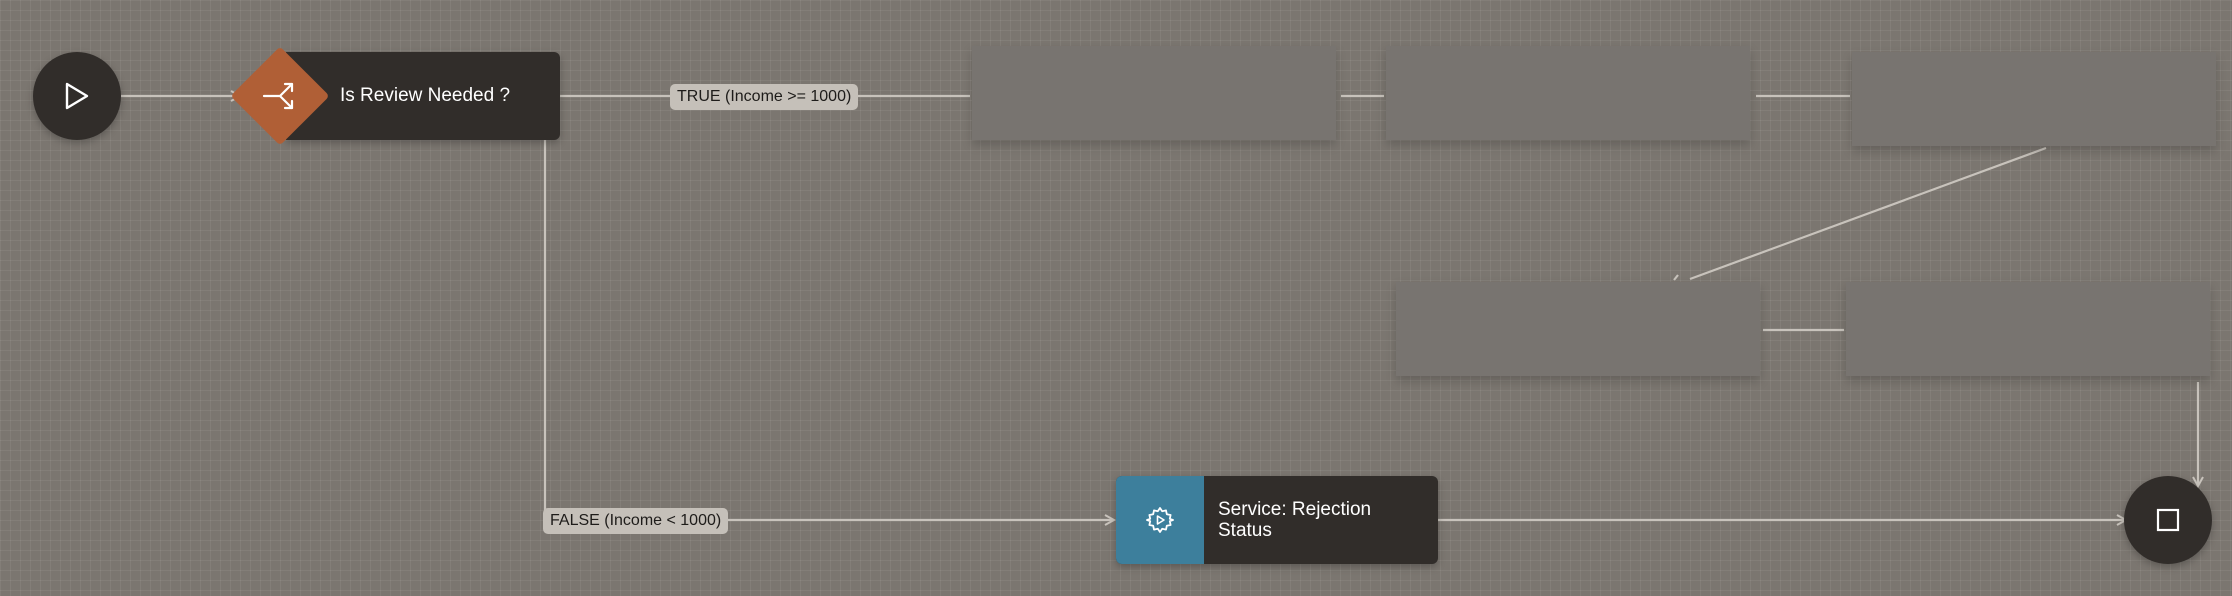 Image resolution: width=2232 pixels, height=596 pixels. I want to click on start-event-node, so click(77, 96).